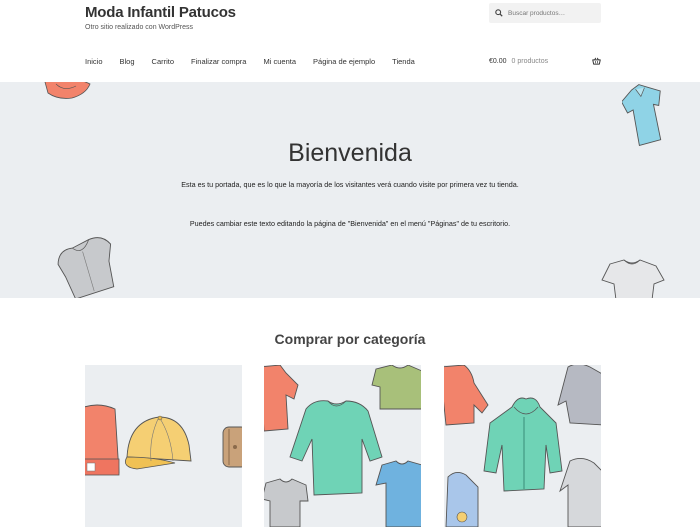  I want to click on category-hoodies-tile, so click(522, 446).